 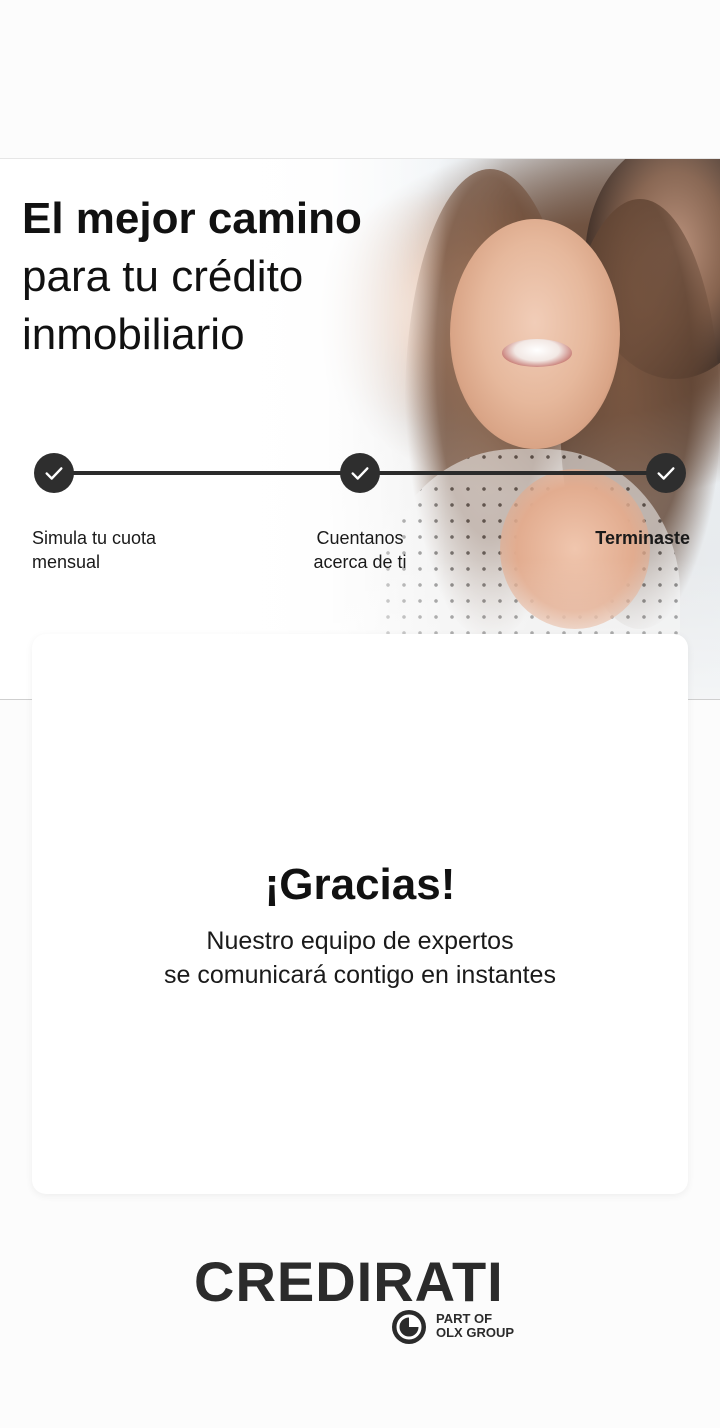 I want to click on olx-group-line2: OLX GROUP, so click(x=475, y=1332).